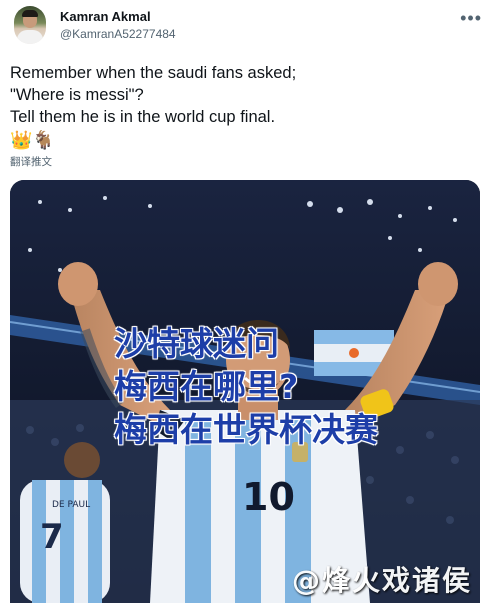 This screenshot has height=603, width=500. Describe the element at coordinates (471, 18) in the screenshot. I see `more-horizontal-icon: •••` at that location.